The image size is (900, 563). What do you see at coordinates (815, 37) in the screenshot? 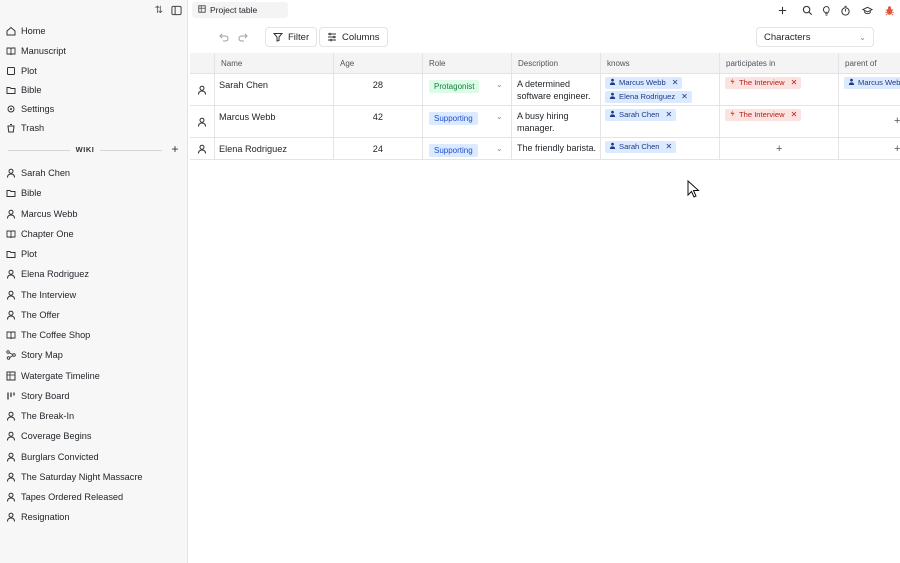
I see `table-select: Characters ⌄` at bounding box center [815, 37].